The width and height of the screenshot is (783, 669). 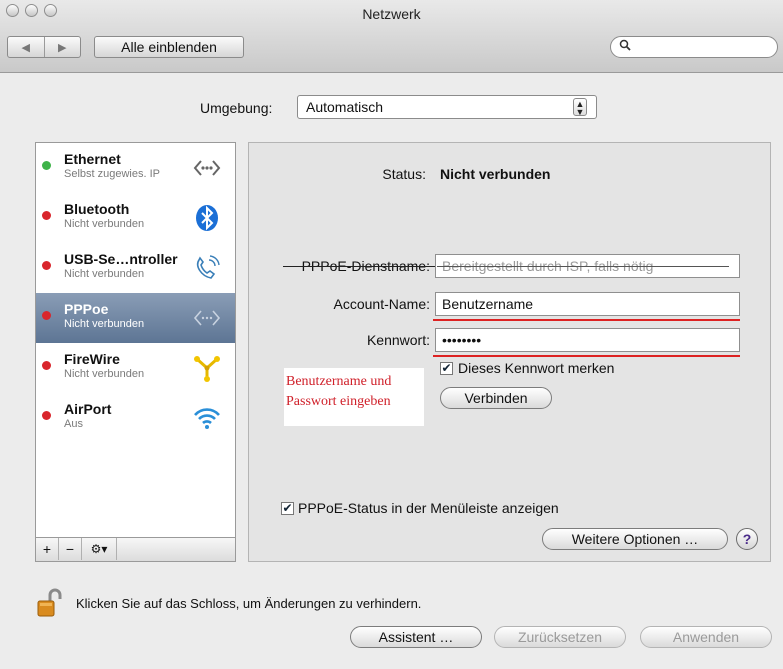 I want to click on annotation-line: Passwort eingeben, so click(x=338, y=401).